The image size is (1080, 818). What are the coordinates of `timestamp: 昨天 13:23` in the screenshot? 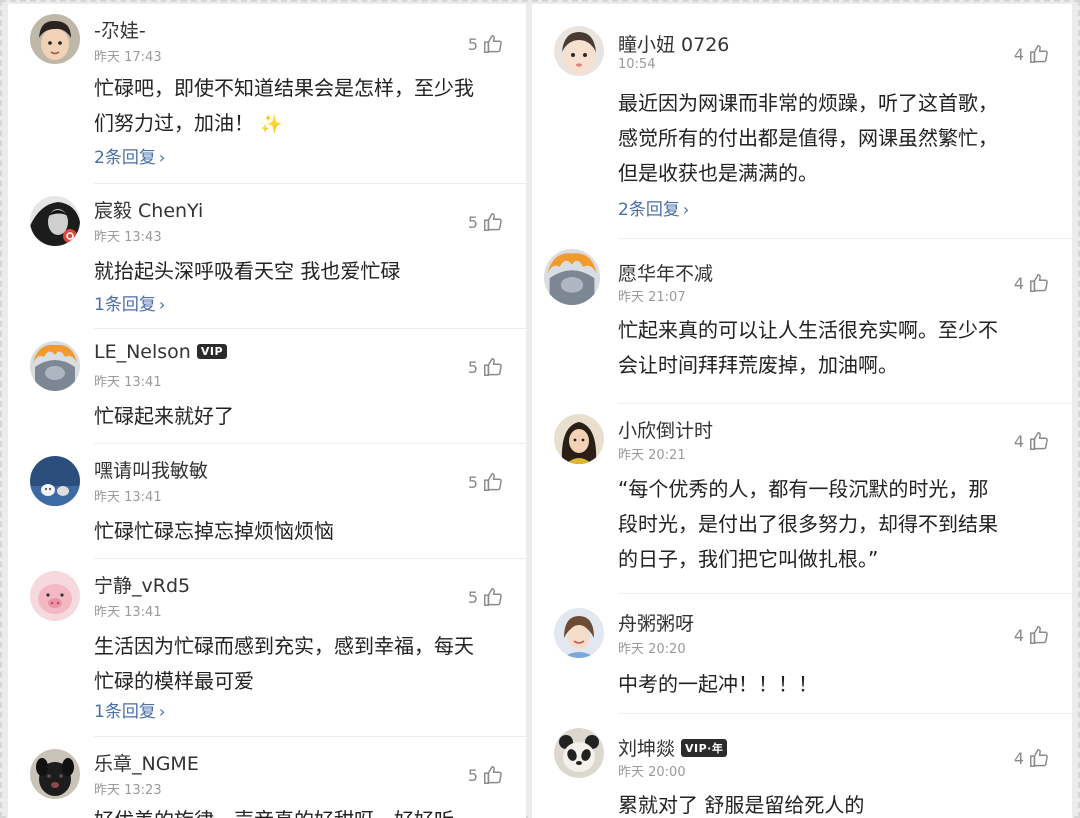 It's located at (128, 790).